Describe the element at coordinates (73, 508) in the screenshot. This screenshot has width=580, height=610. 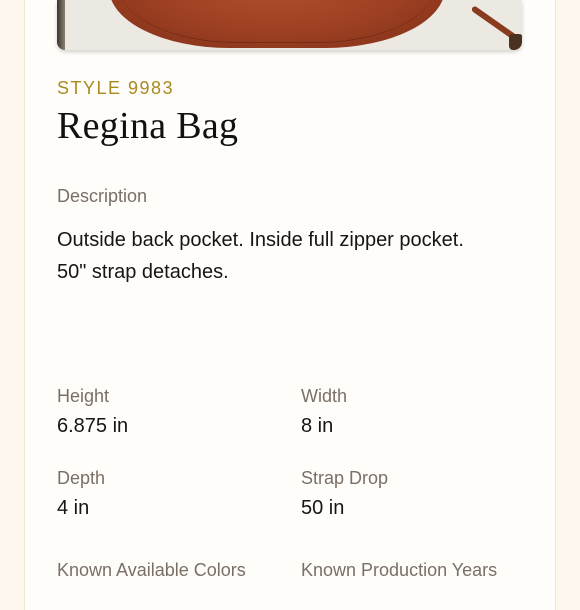
I see `depth-value: 4 in` at that location.